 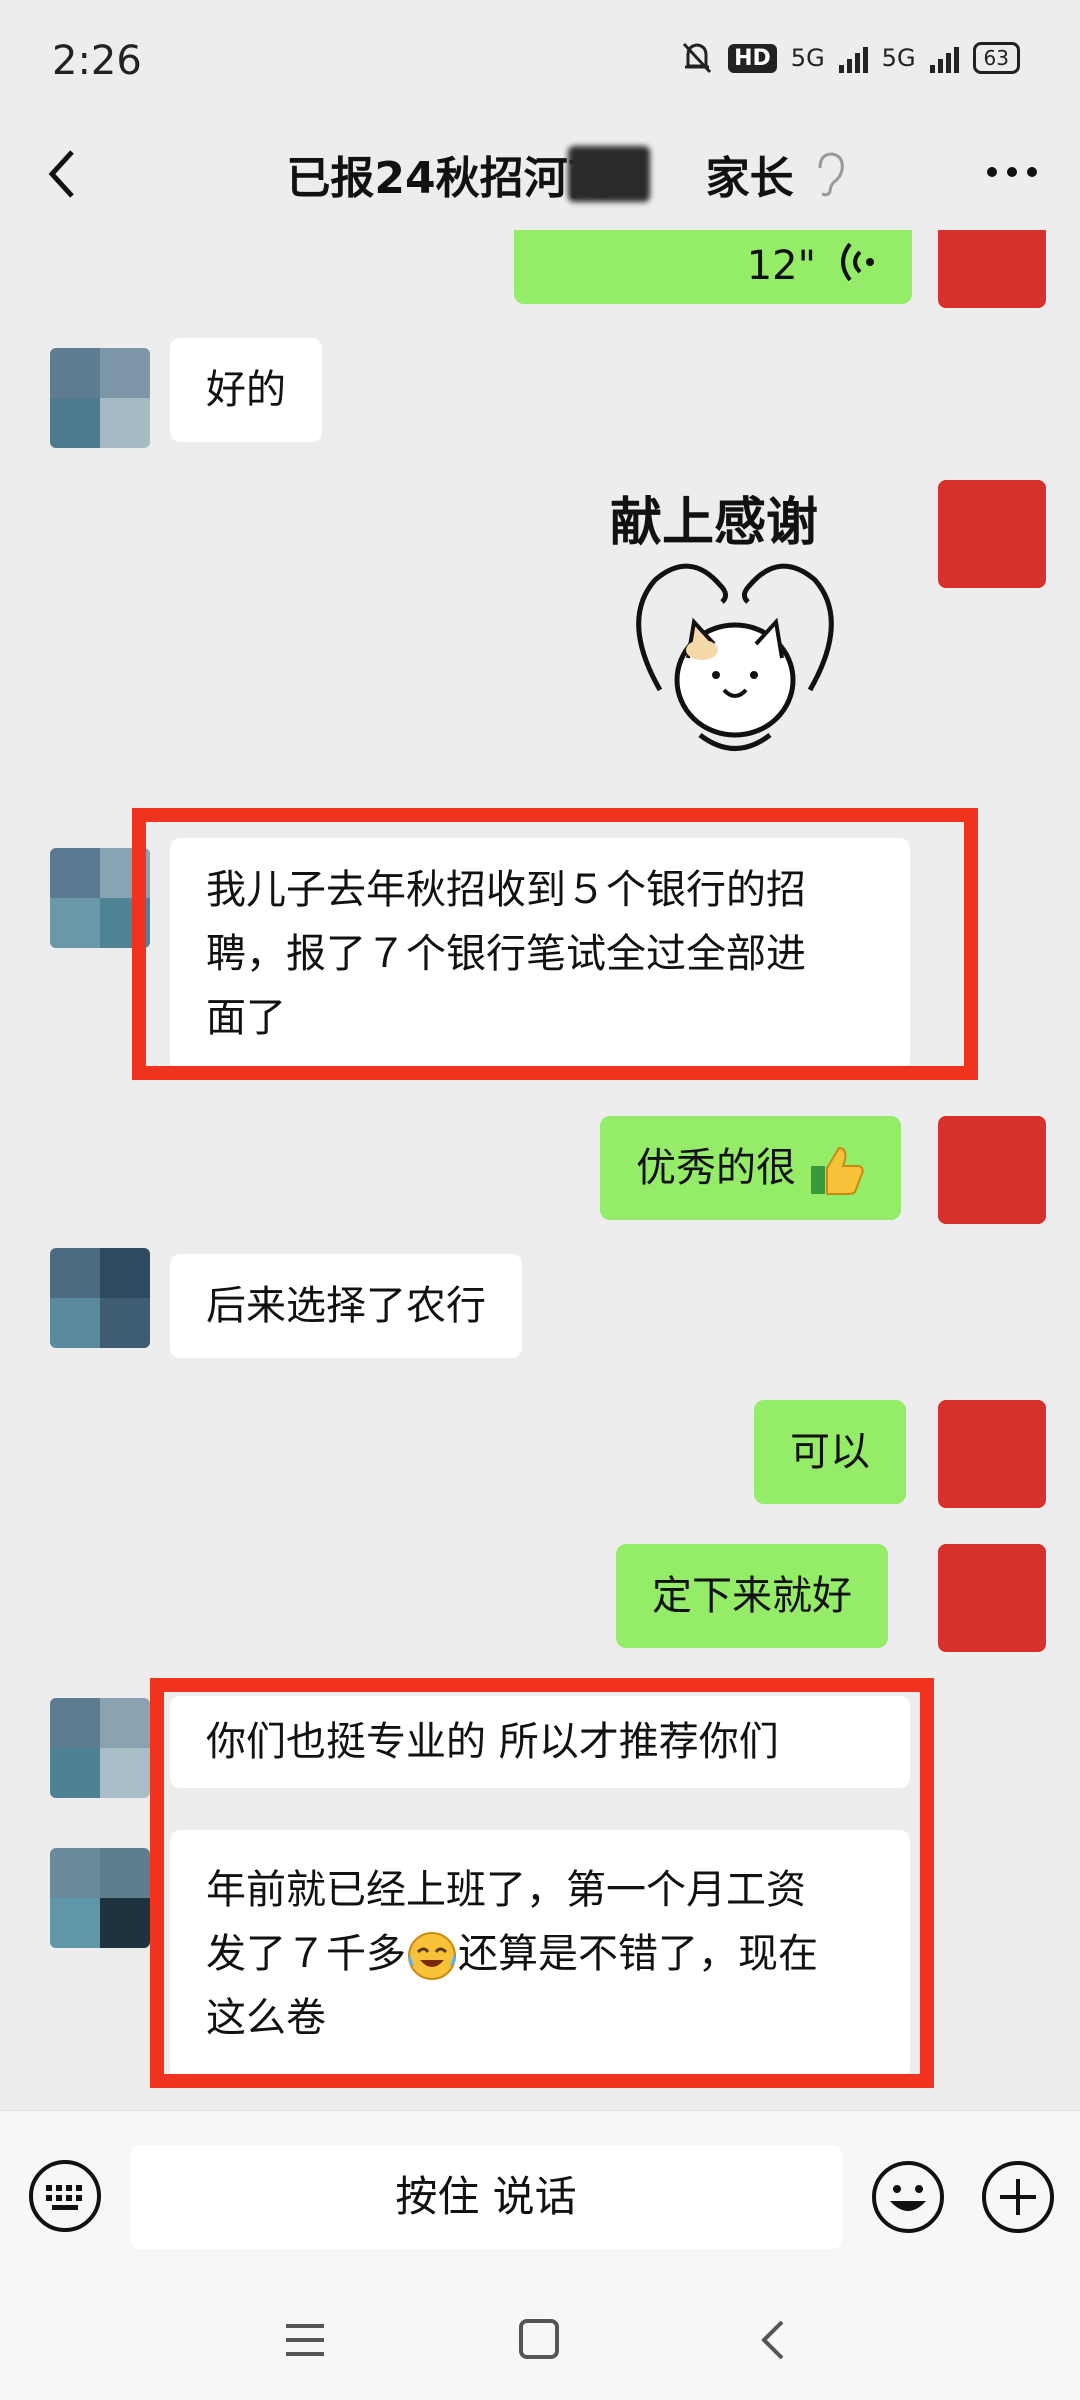 I want to click on emoji-icon, so click(x=908, y=2197).